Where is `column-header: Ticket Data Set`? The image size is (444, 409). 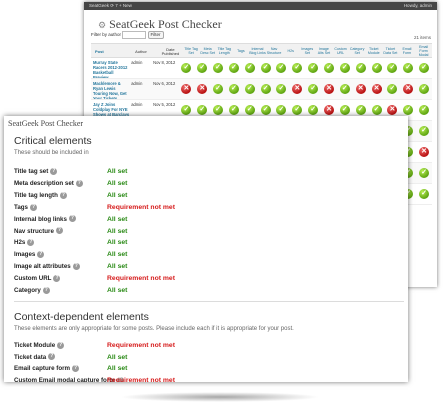
column-header: Ticket Data Set is located at coordinates (390, 50).